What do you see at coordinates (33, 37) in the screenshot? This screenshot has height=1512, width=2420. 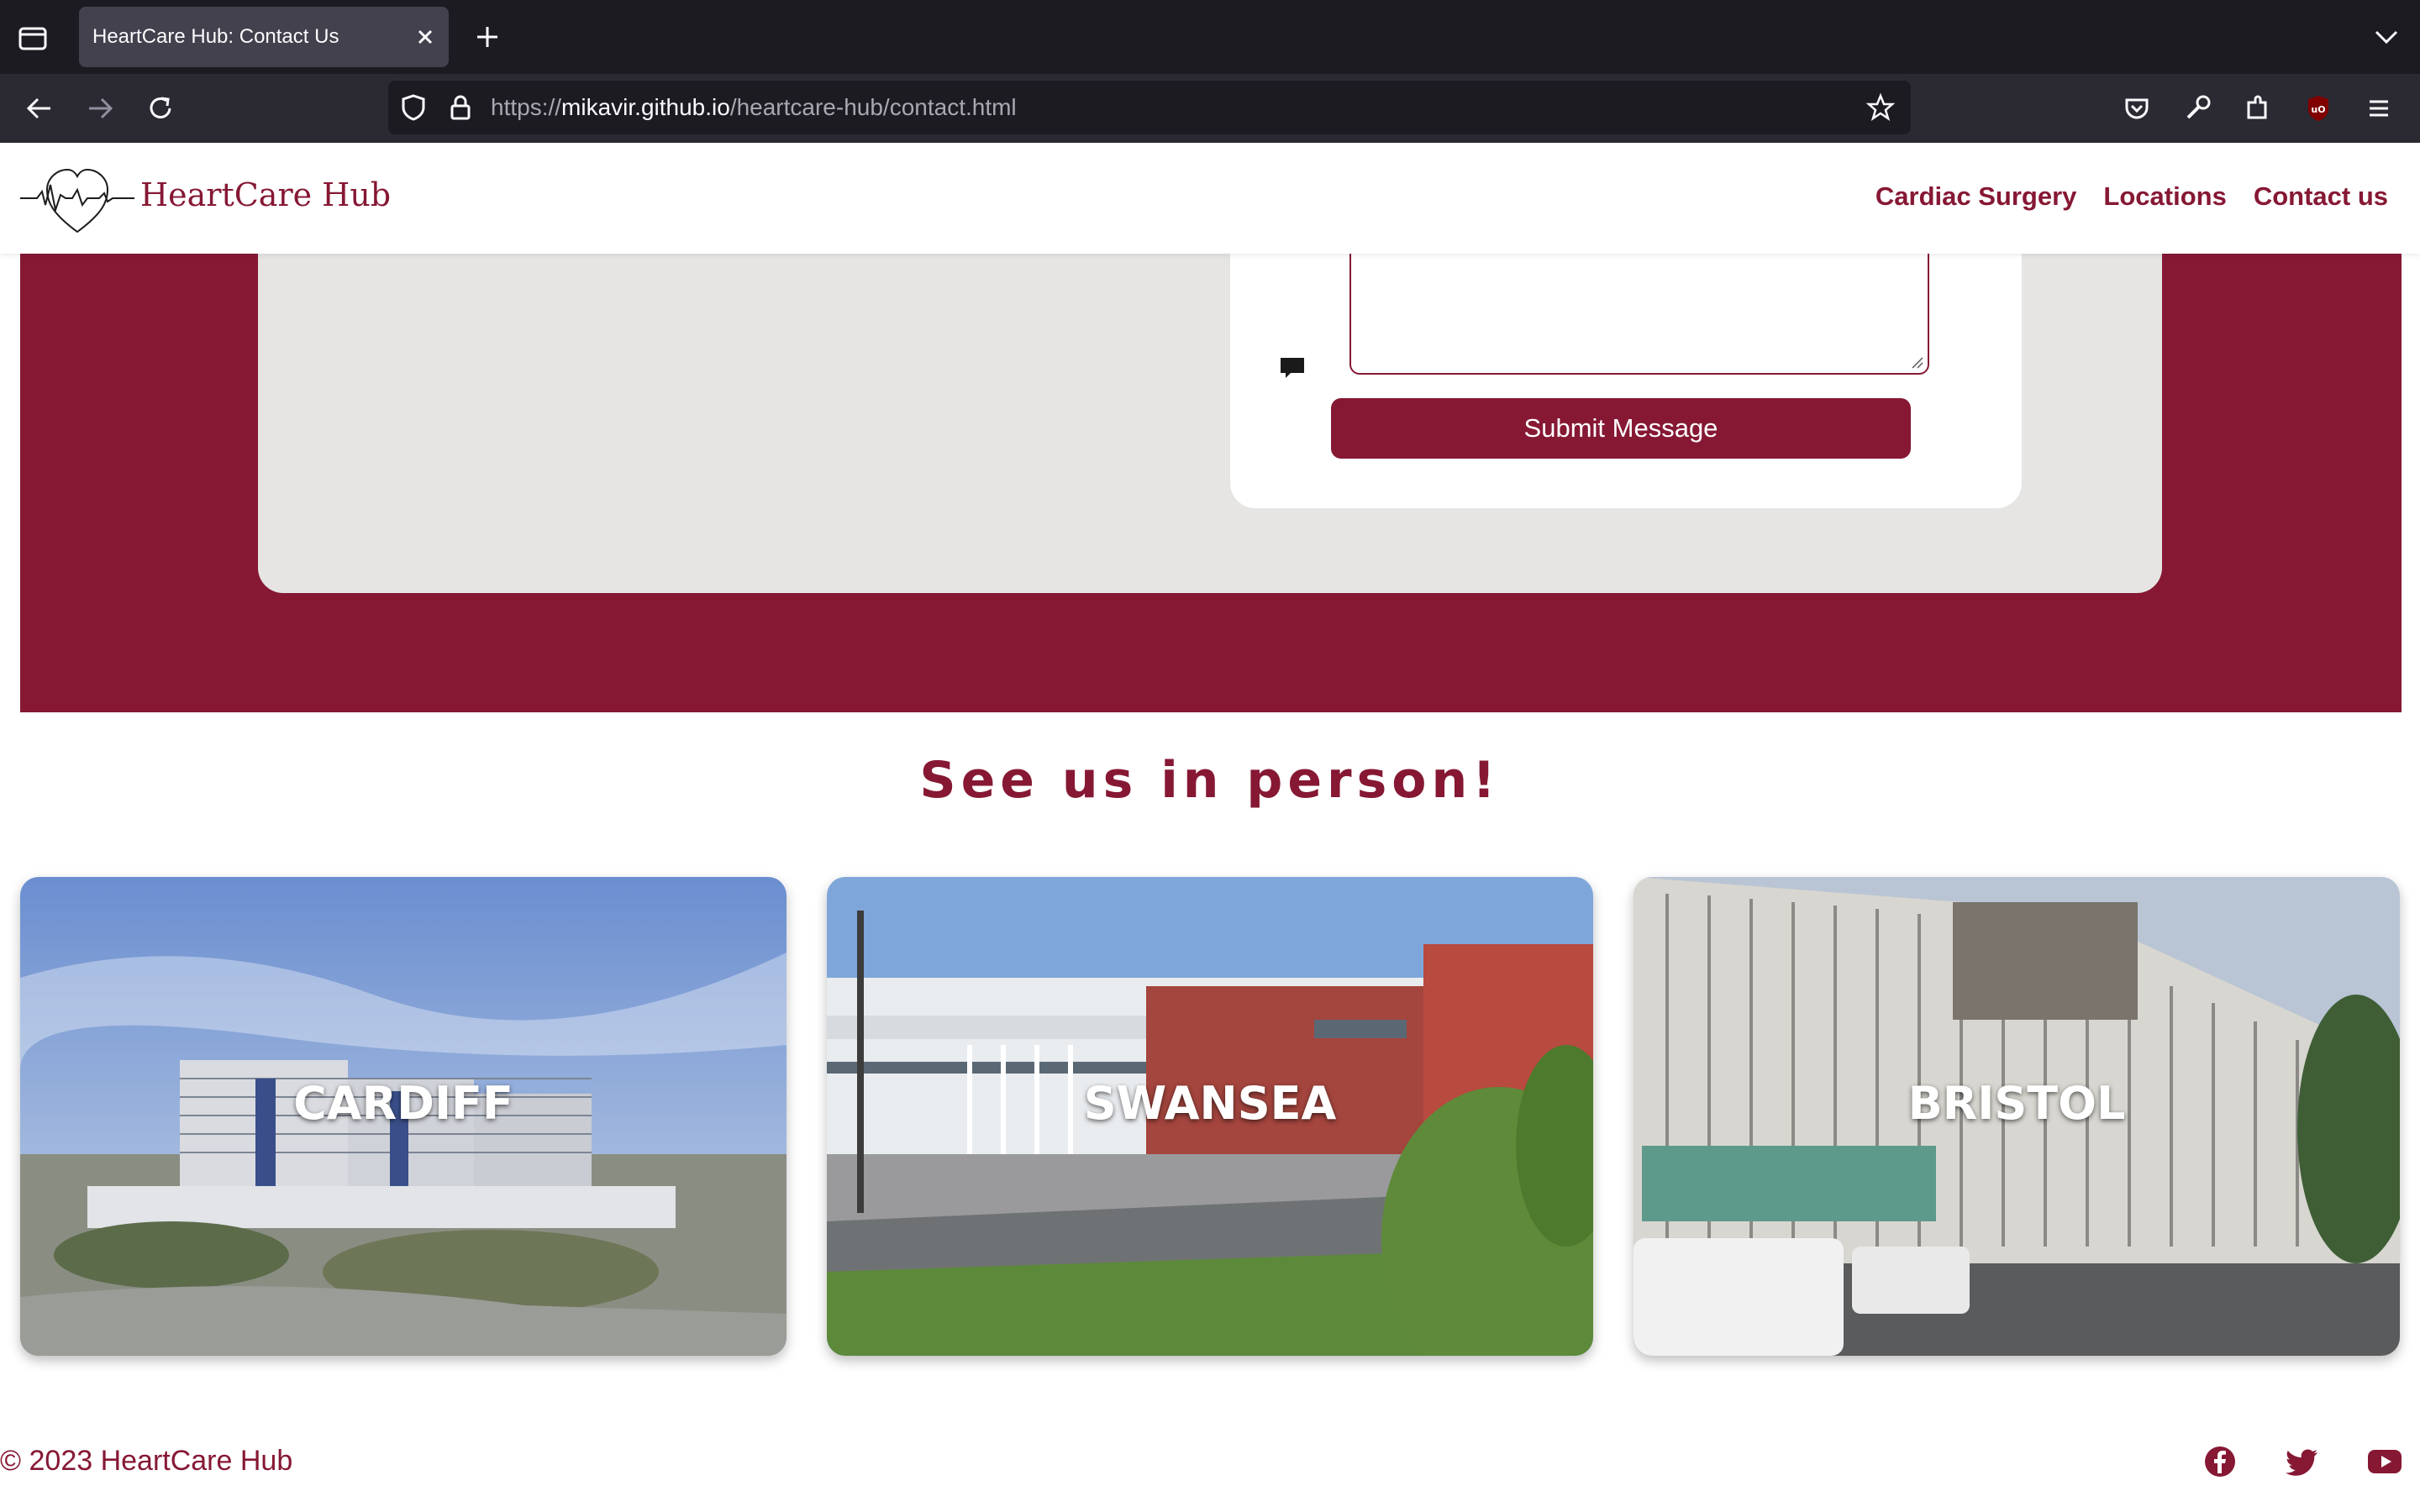 I see `tab-list-icon` at bounding box center [33, 37].